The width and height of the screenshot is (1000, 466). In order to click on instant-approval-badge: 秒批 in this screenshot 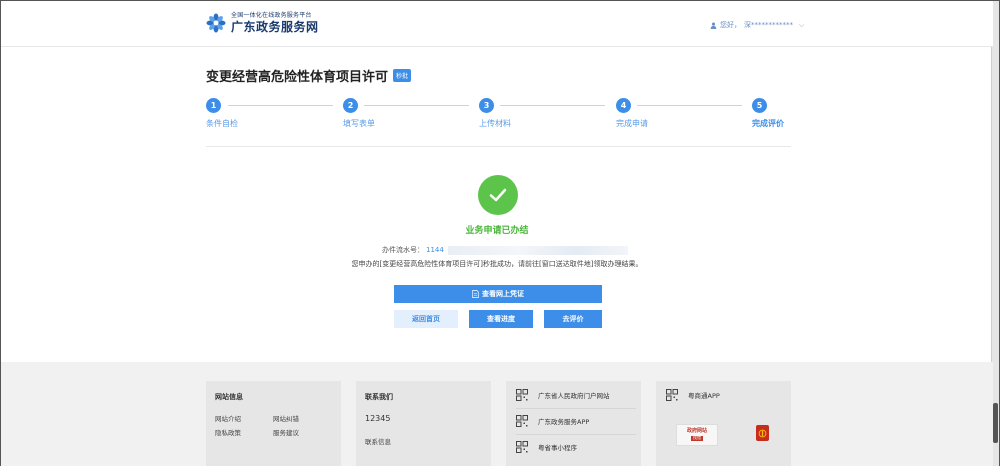, I will do `click(402, 75)`.